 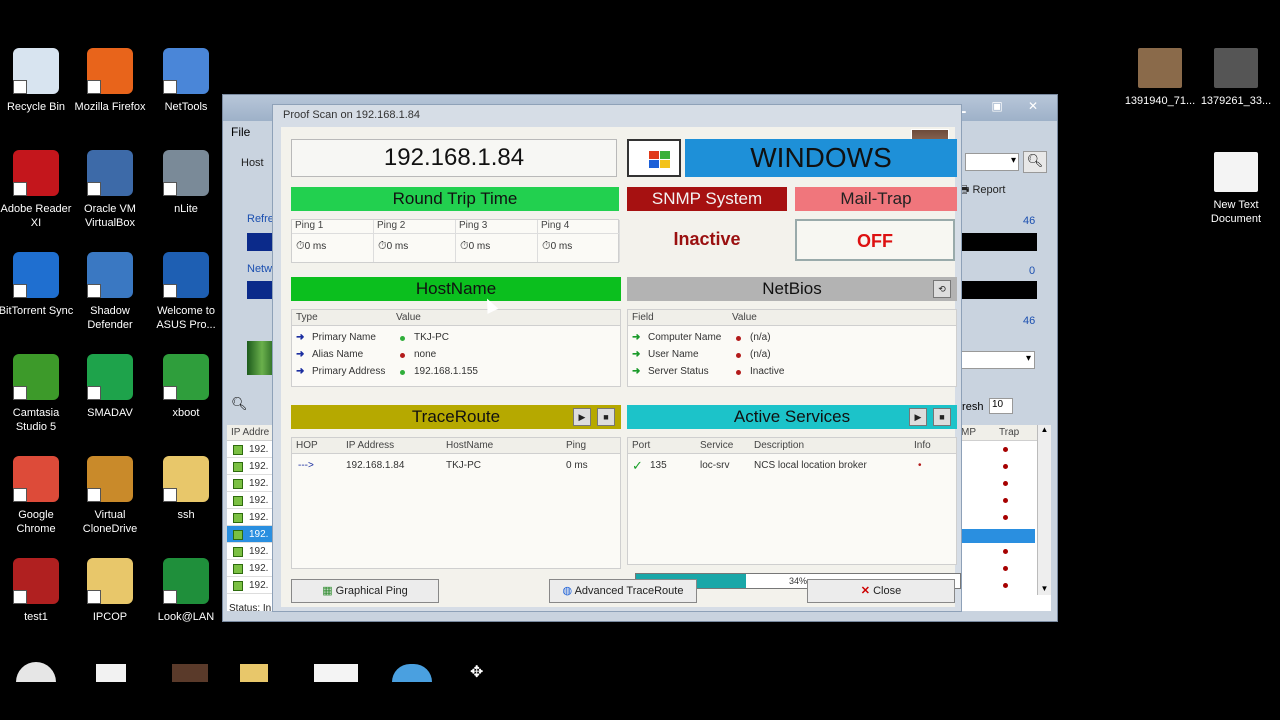 I want to click on ping-label: Ping 2, so click(x=414, y=227).